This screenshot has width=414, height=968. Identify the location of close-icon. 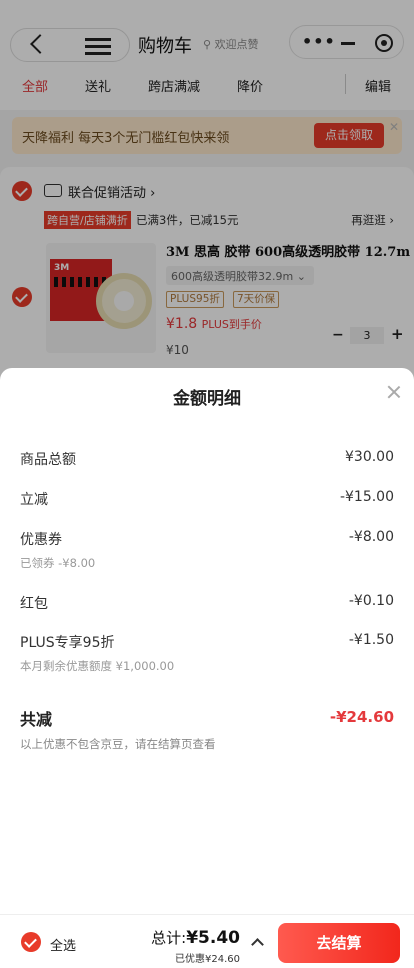
(394, 392).